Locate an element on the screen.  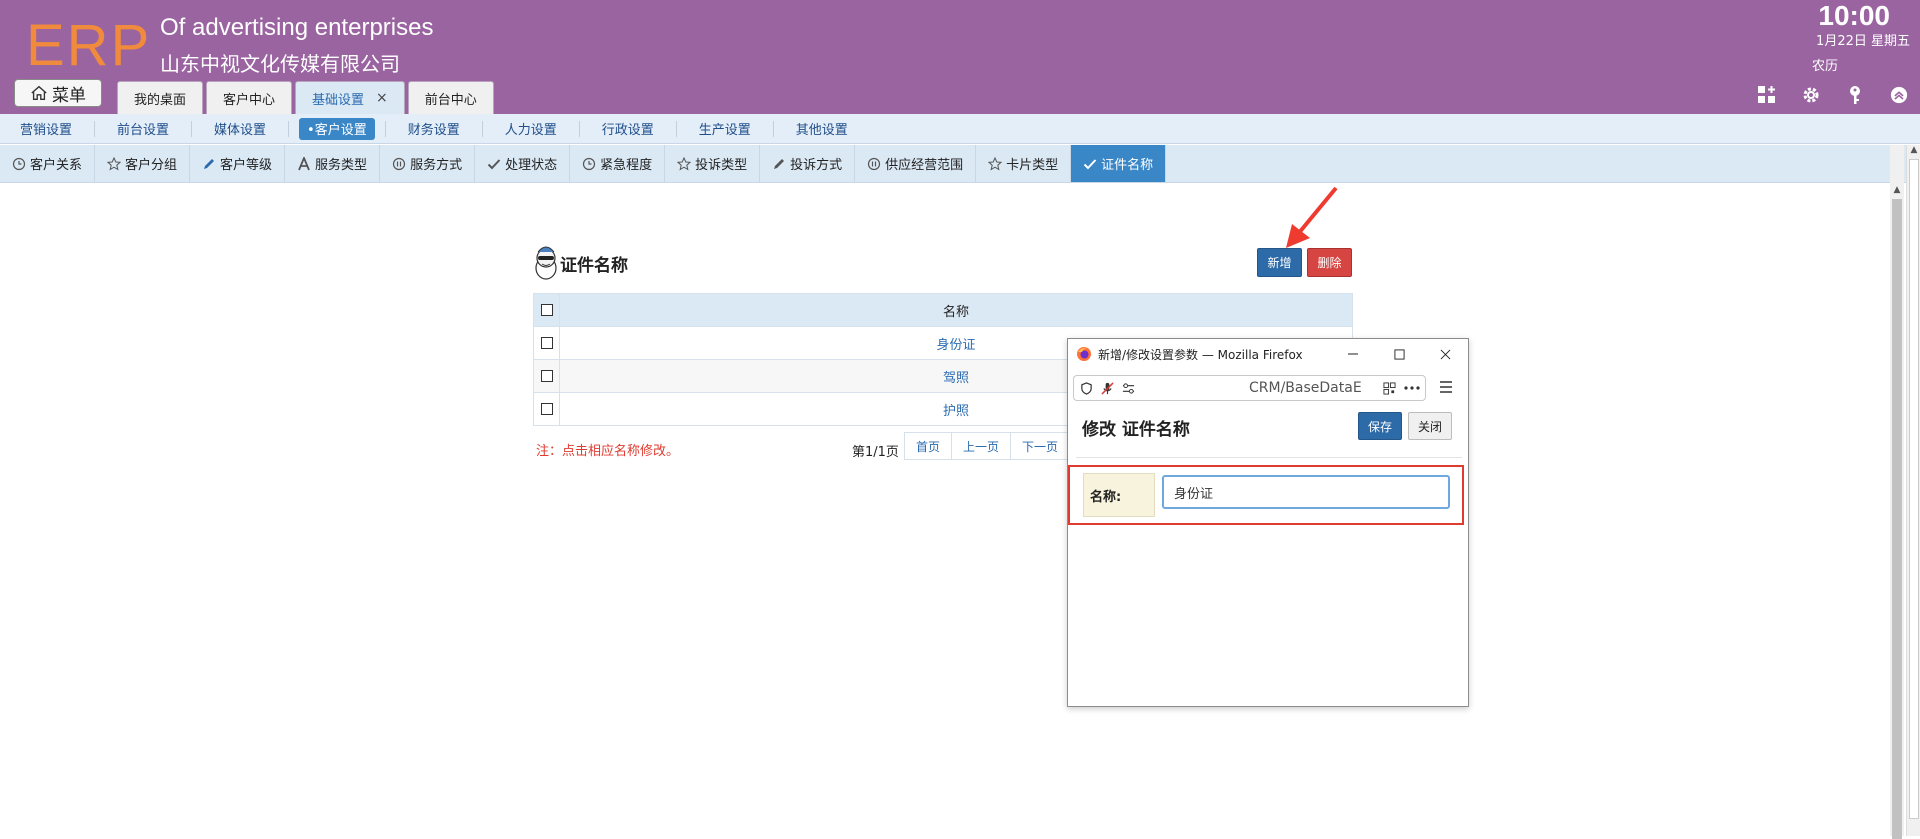
save-button: 保存 is located at coordinates (1380, 426).